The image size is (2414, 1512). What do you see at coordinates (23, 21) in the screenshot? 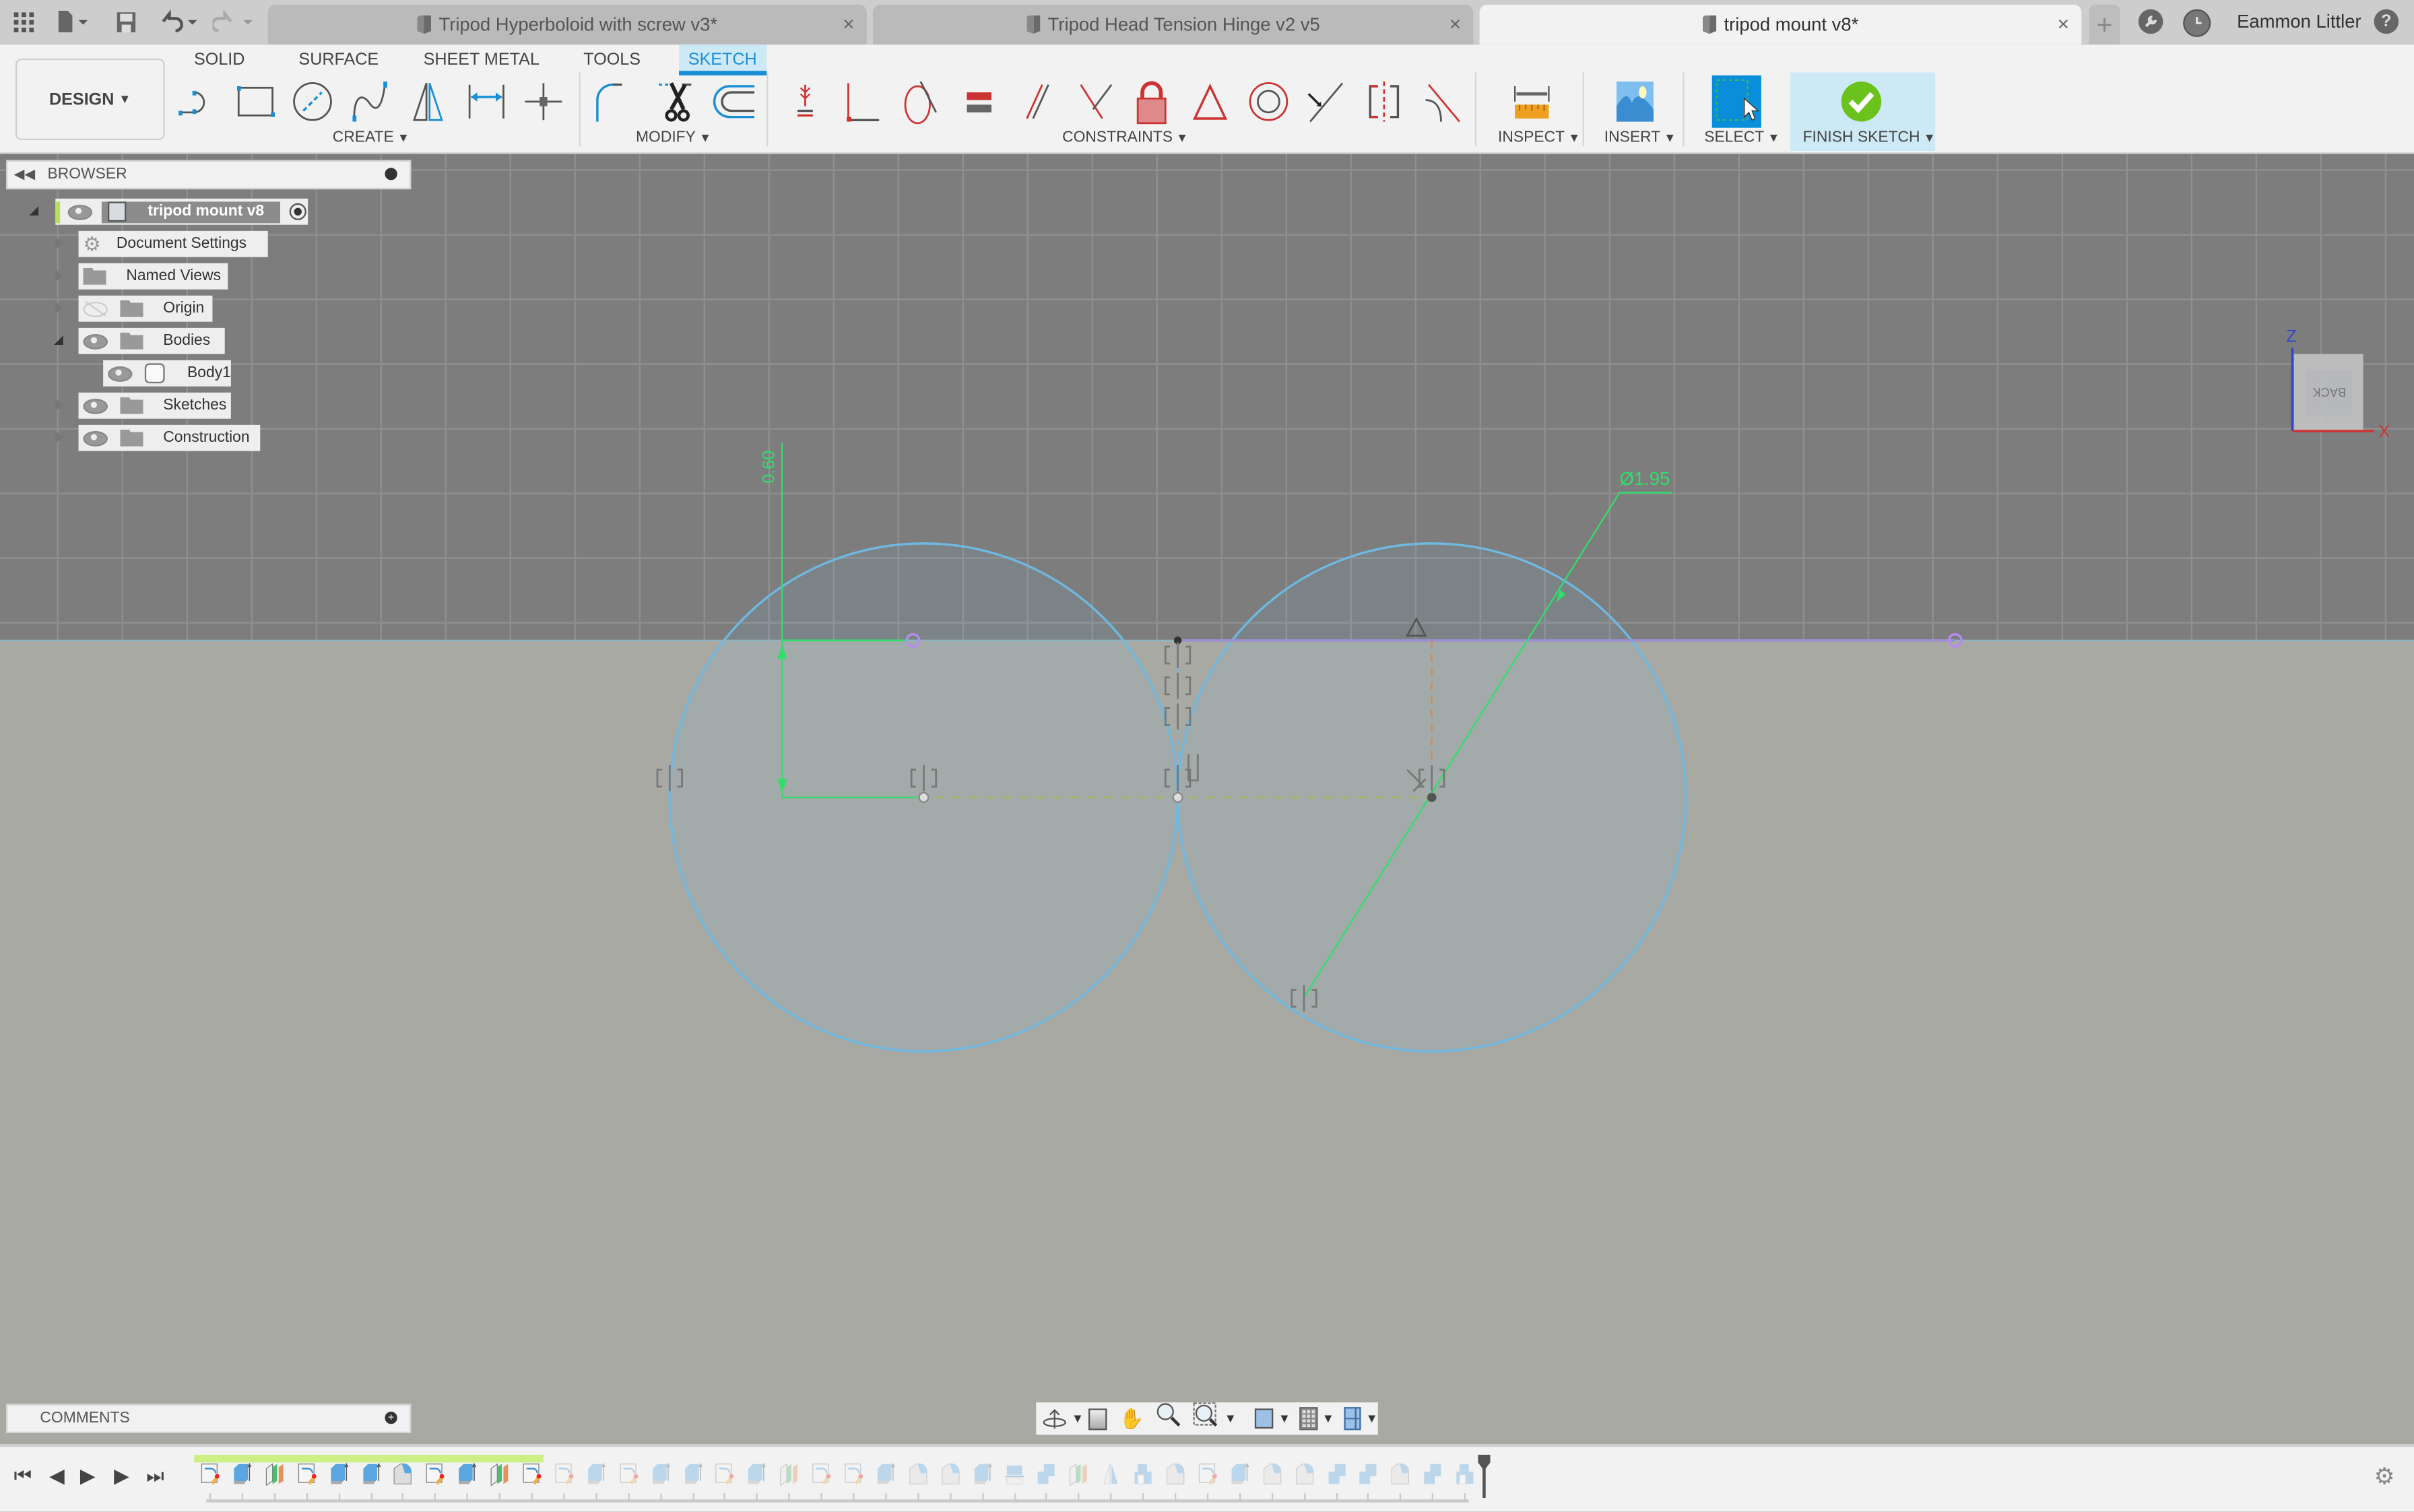
I see `apps-grid-icon` at bounding box center [23, 21].